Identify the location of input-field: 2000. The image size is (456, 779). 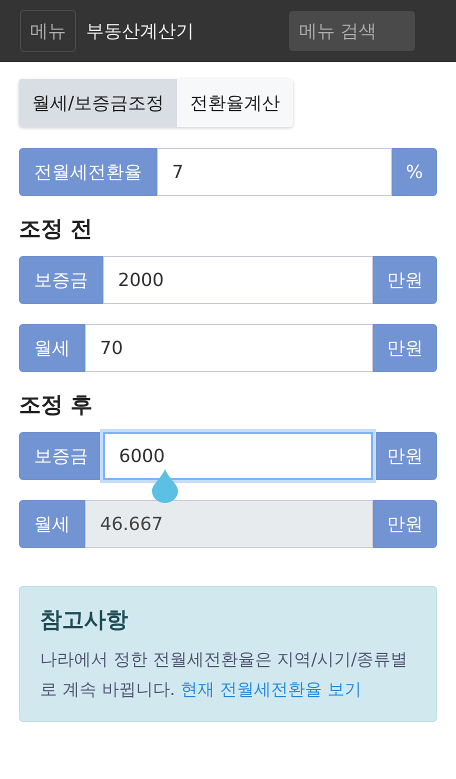
(238, 280).